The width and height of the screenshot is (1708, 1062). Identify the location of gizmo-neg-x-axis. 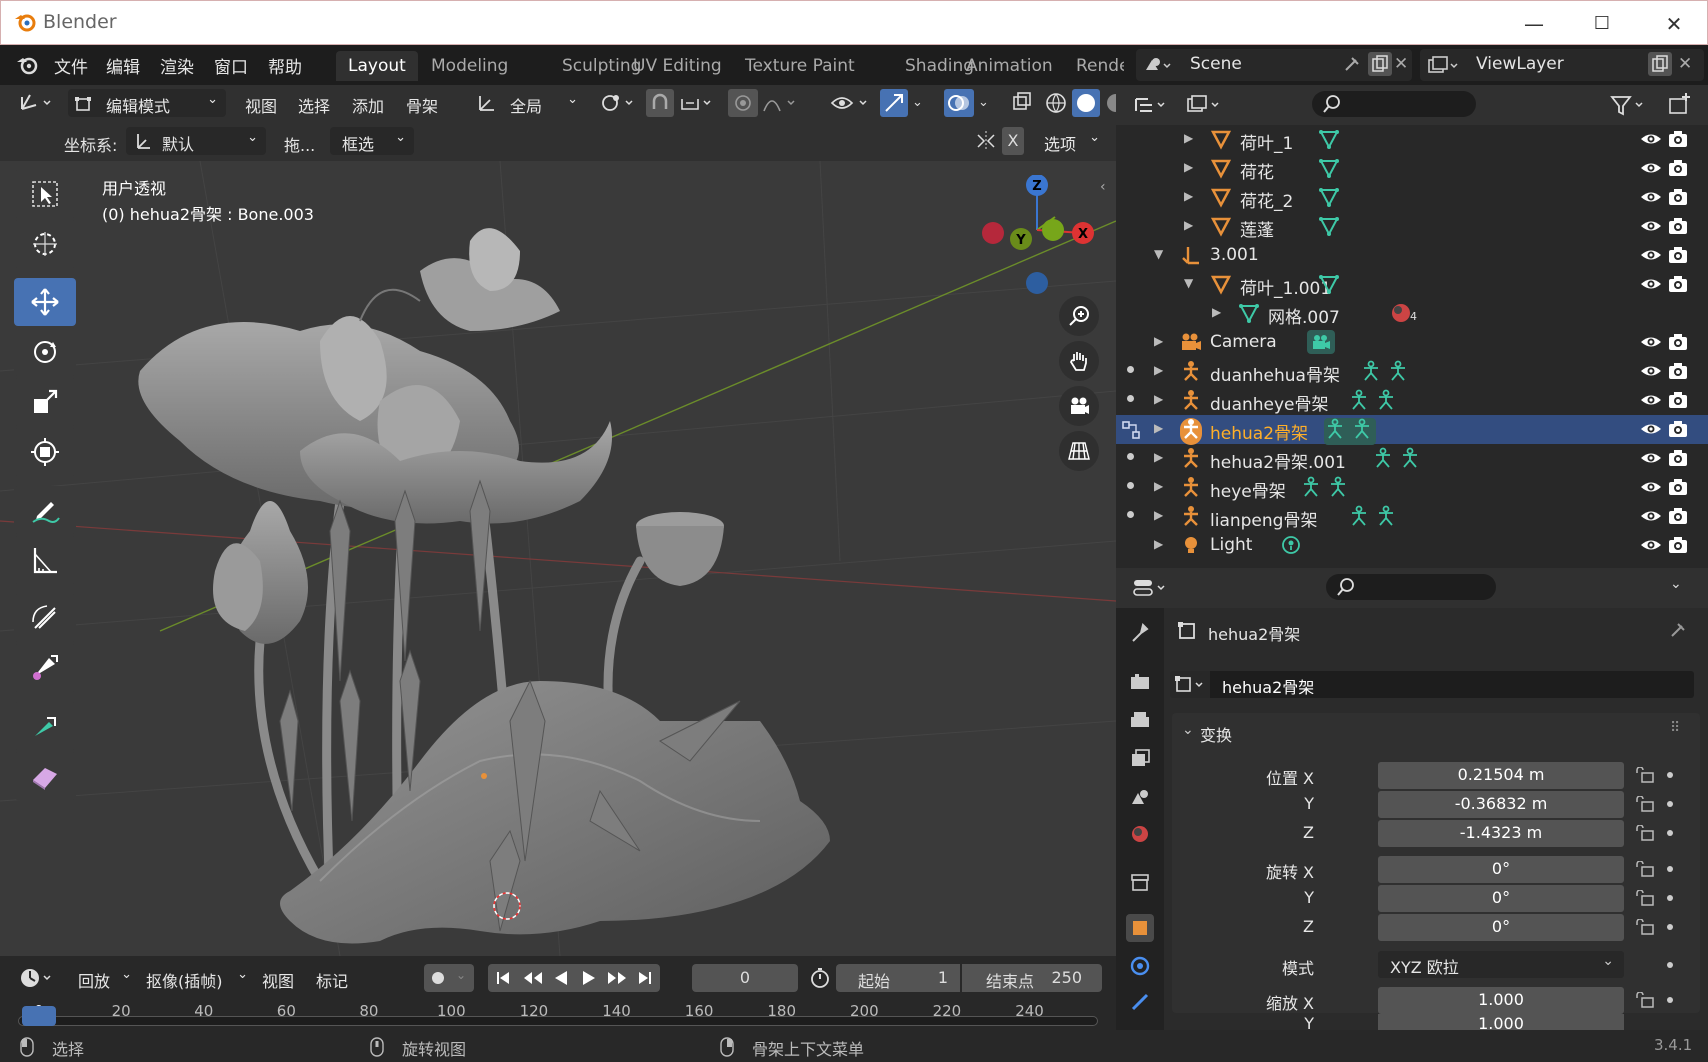
(993, 233).